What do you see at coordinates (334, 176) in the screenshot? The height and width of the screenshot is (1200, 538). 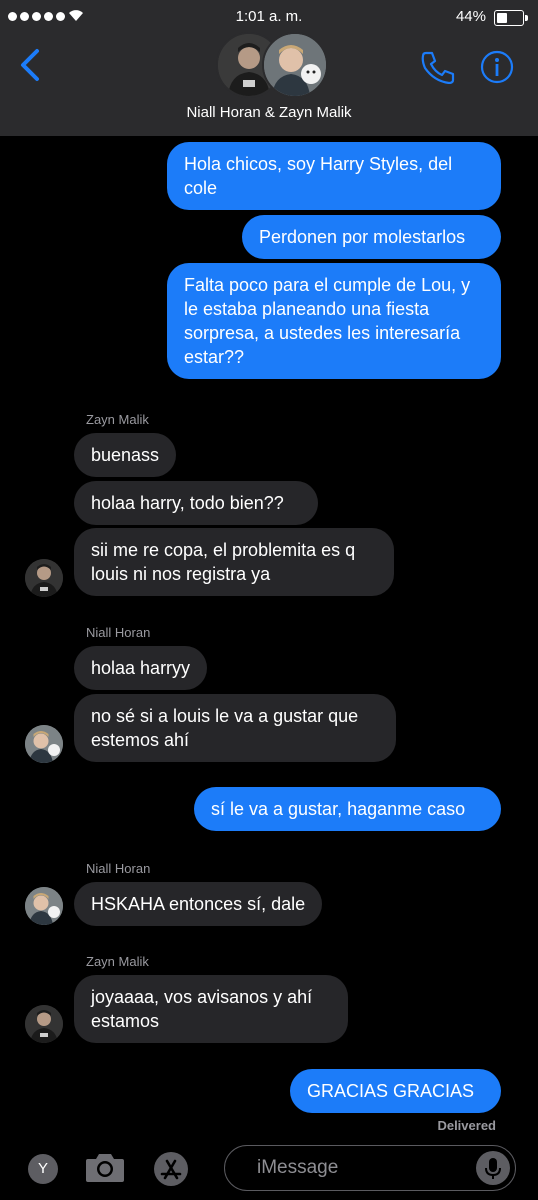 I see `outgoing-message: Hola chicos, soy Harry Styles, del cole` at bounding box center [334, 176].